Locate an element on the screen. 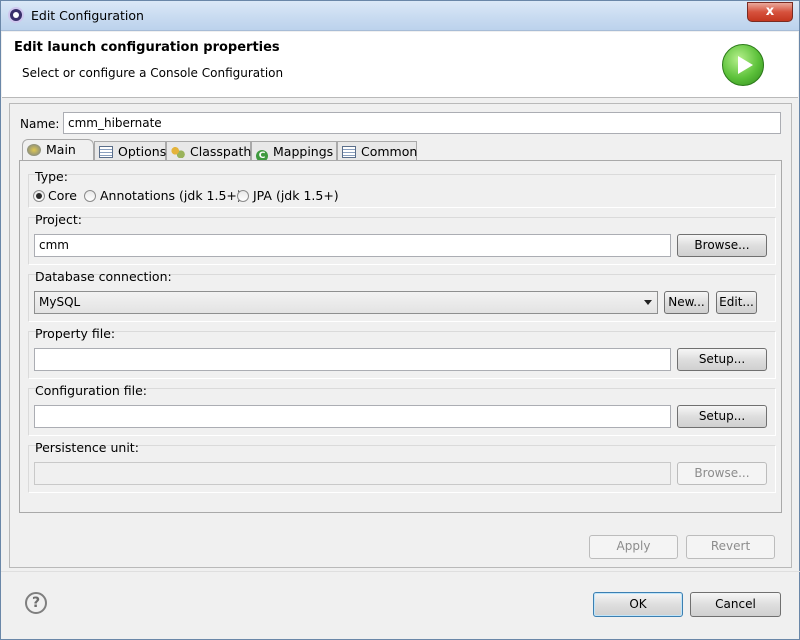 The width and height of the screenshot is (800, 640). database-selected: MySQL is located at coordinates (60, 302).